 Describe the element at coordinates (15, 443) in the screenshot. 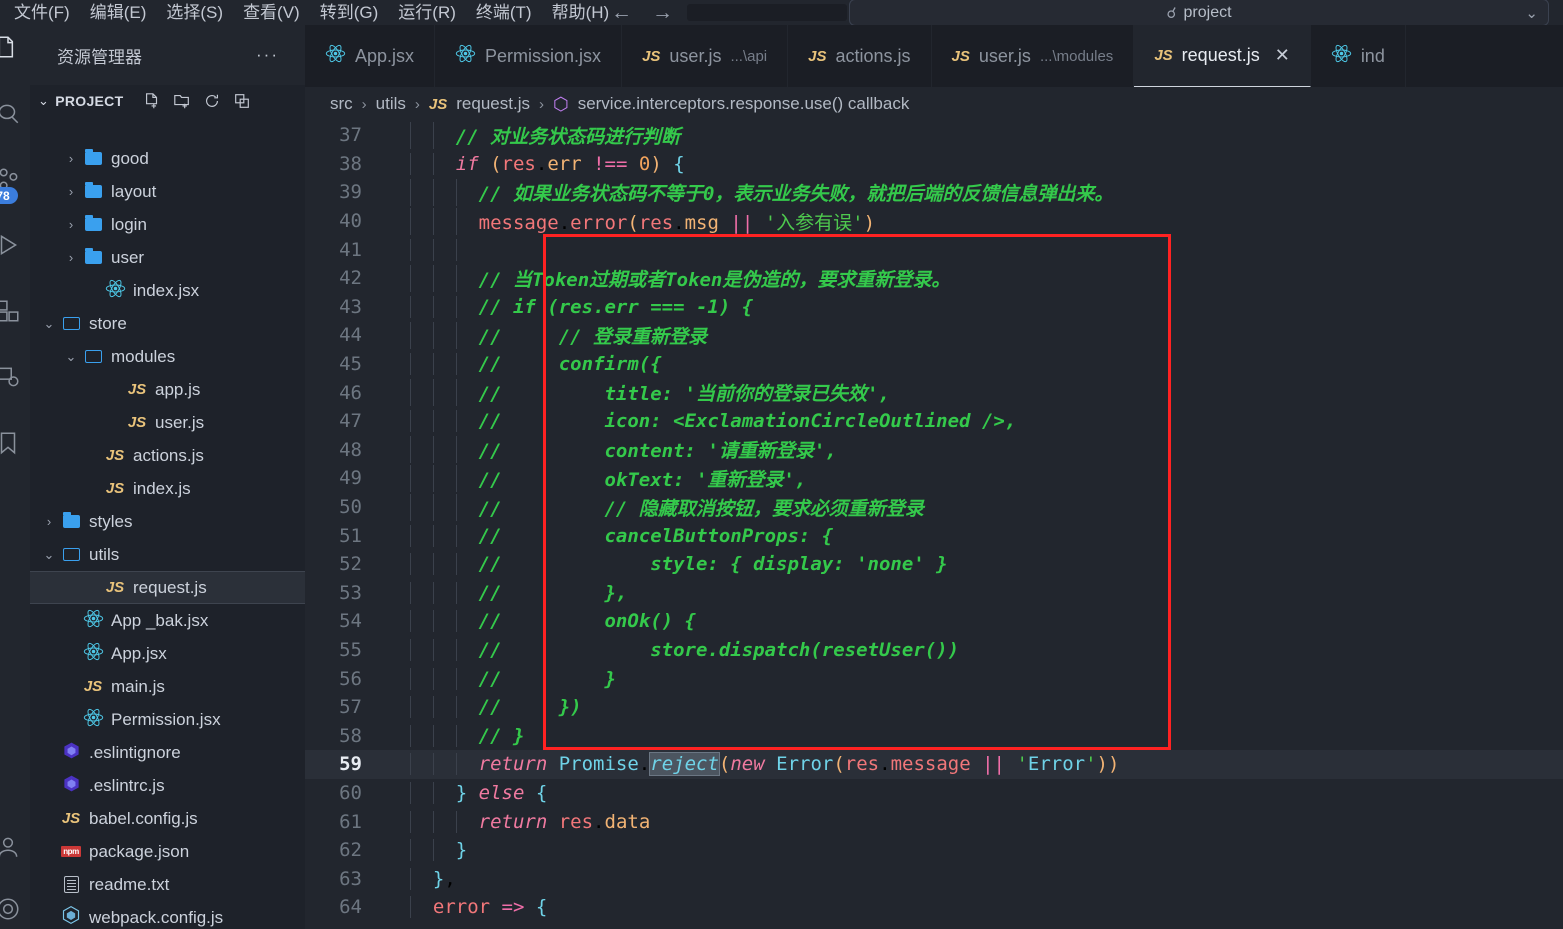

I see `bookmarks-icon` at that location.